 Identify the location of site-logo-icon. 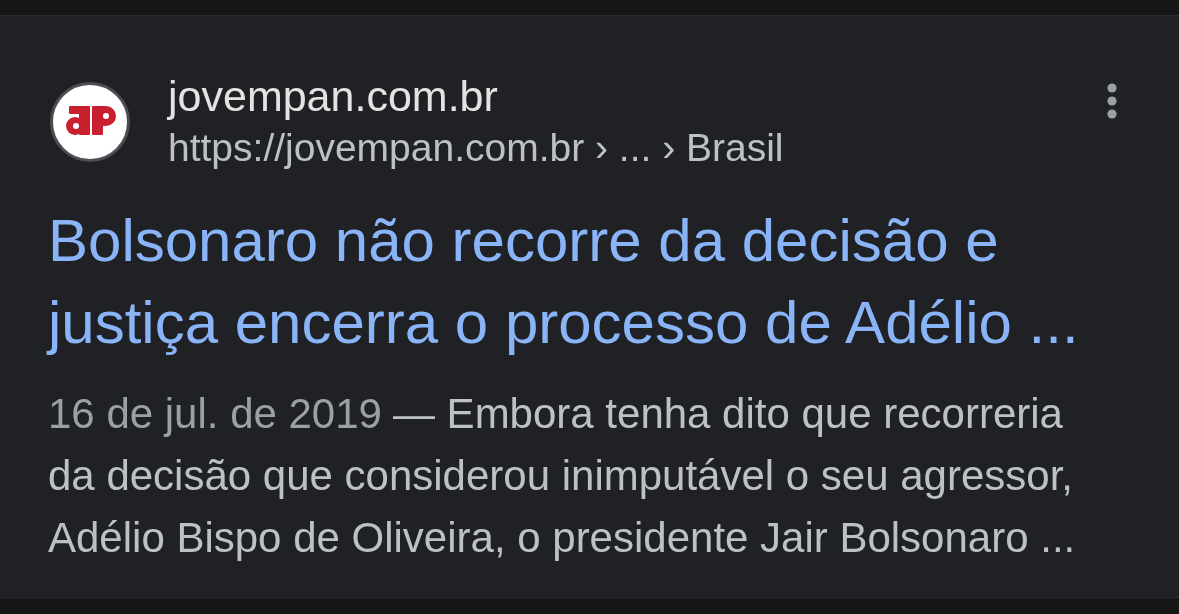
(90, 122).